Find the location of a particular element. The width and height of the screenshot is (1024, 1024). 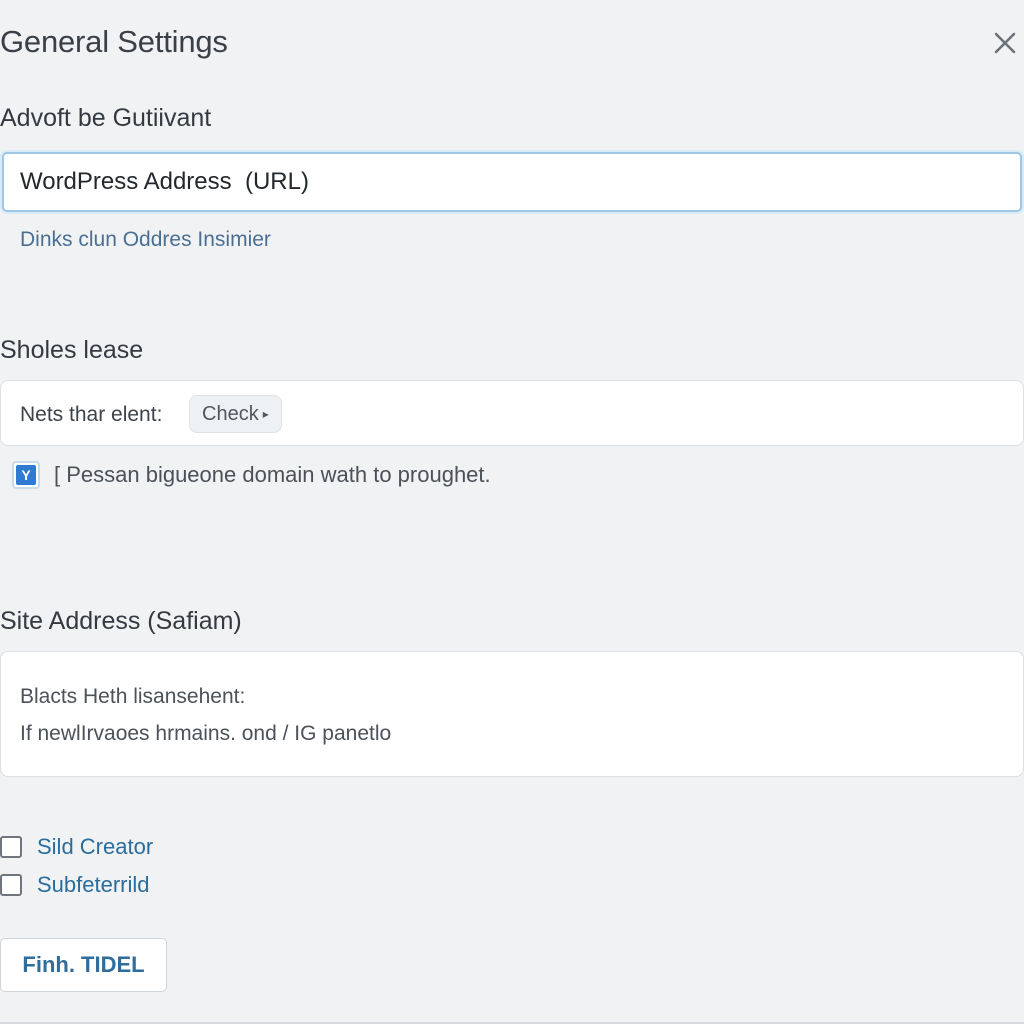

hint-link: Dinks clun Oddres Insimier is located at coordinates (145, 240).